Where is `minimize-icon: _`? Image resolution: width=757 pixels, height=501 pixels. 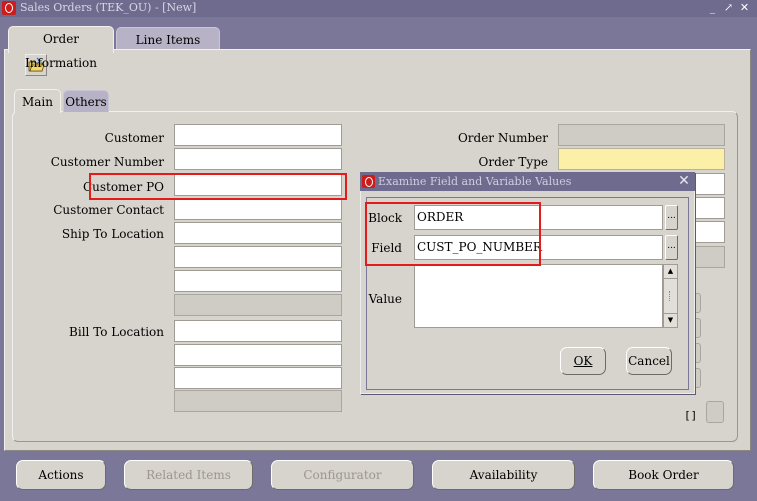
minimize-icon: _ is located at coordinates (712, 8).